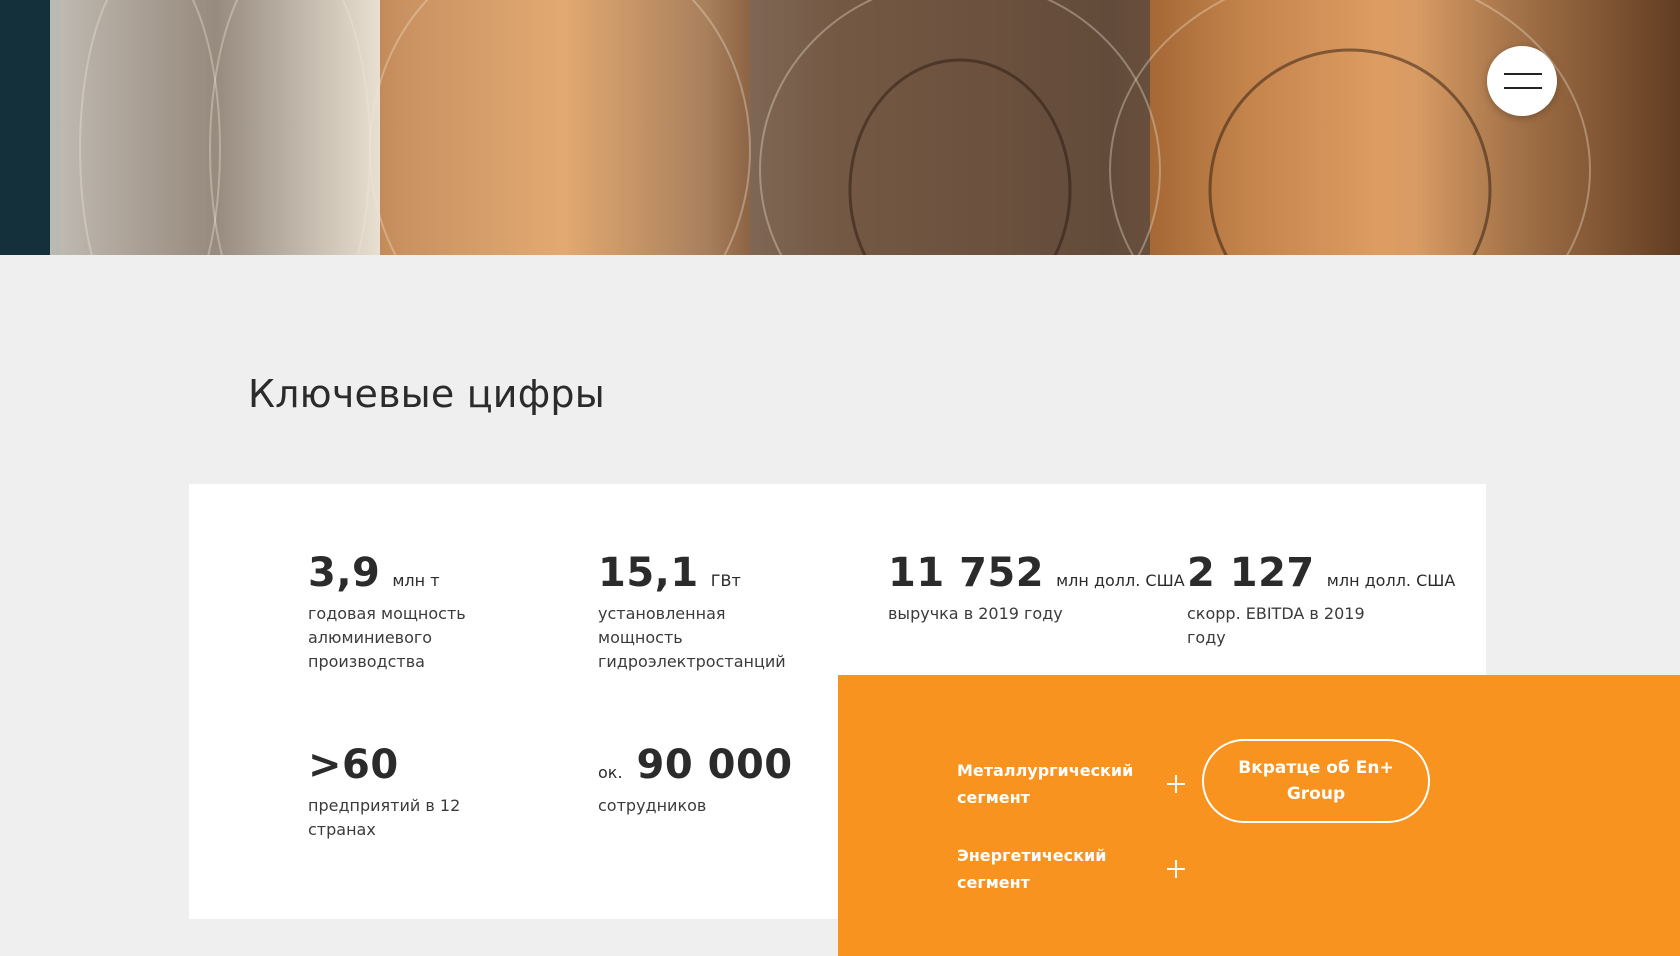 The width and height of the screenshot is (1680, 956). I want to click on stat-description: сотрудников, so click(652, 805).